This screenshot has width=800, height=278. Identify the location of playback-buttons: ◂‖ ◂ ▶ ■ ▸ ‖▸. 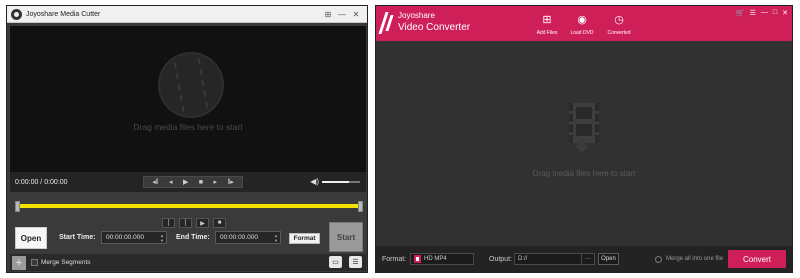
(193, 182).